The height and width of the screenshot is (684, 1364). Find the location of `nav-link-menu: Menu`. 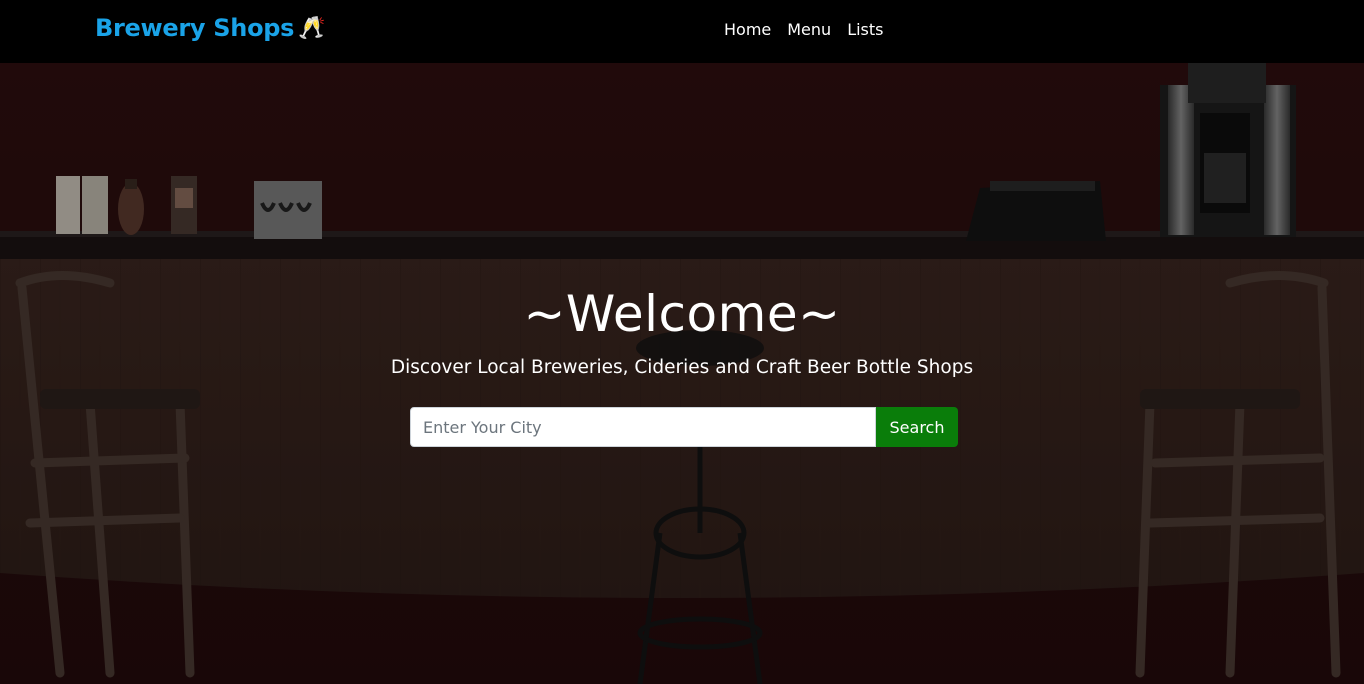

nav-link-menu: Menu is located at coordinates (809, 29).